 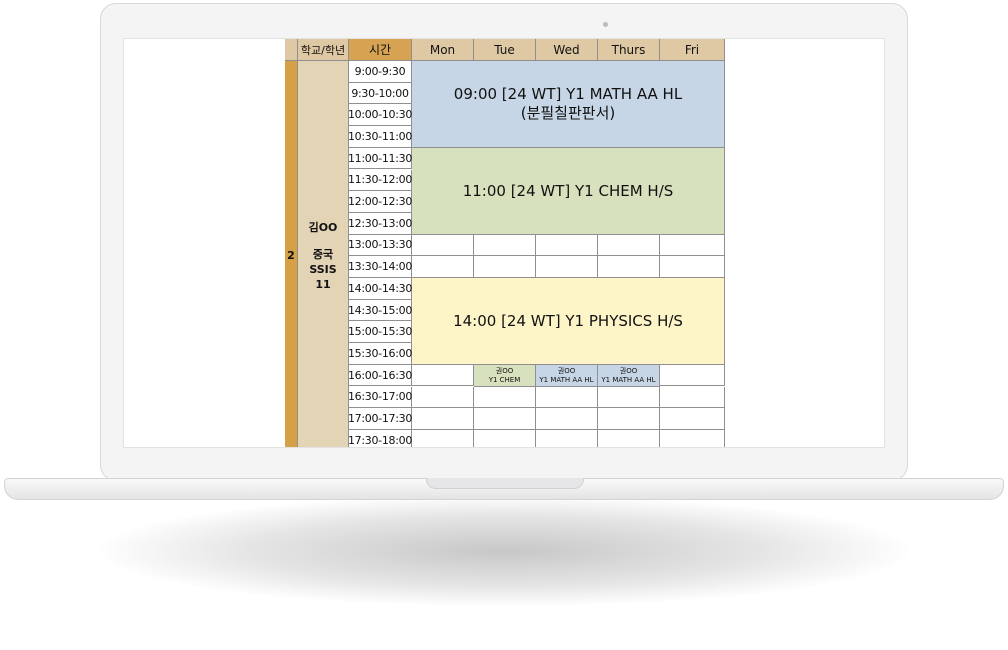 What do you see at coordinates (628, 370) in the screenshot?
I see `mini-event-thu-name: 권OO` at bounding box center [628, 370].